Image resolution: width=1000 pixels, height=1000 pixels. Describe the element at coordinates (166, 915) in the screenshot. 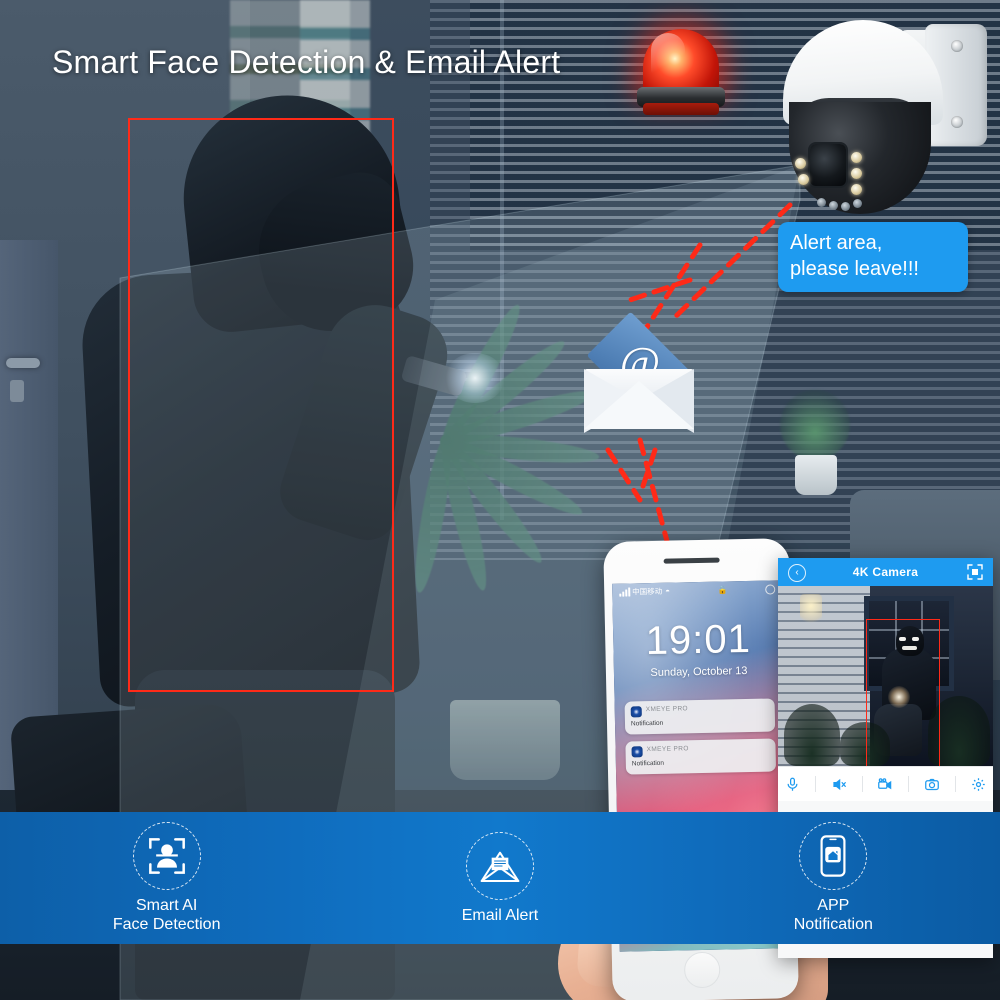

I see `feature-label: Smart AI Face Detection` at that location.